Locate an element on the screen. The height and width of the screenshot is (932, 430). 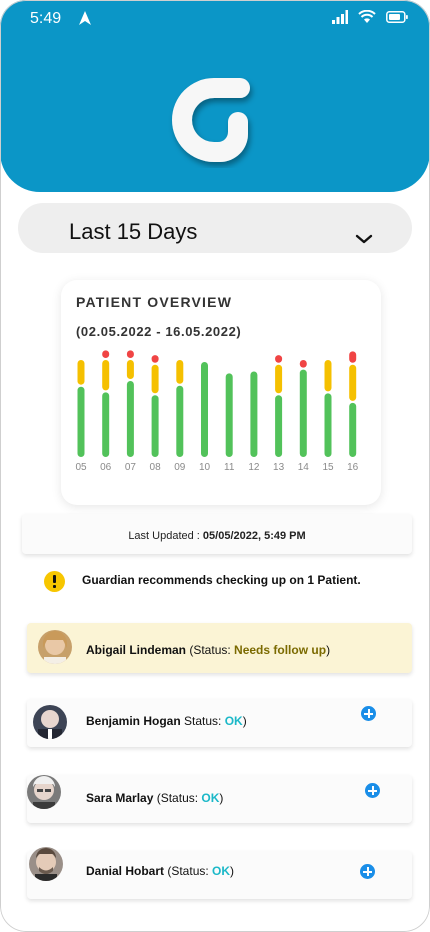
status-value: Needs follow up is located at coordinates (280, 650).